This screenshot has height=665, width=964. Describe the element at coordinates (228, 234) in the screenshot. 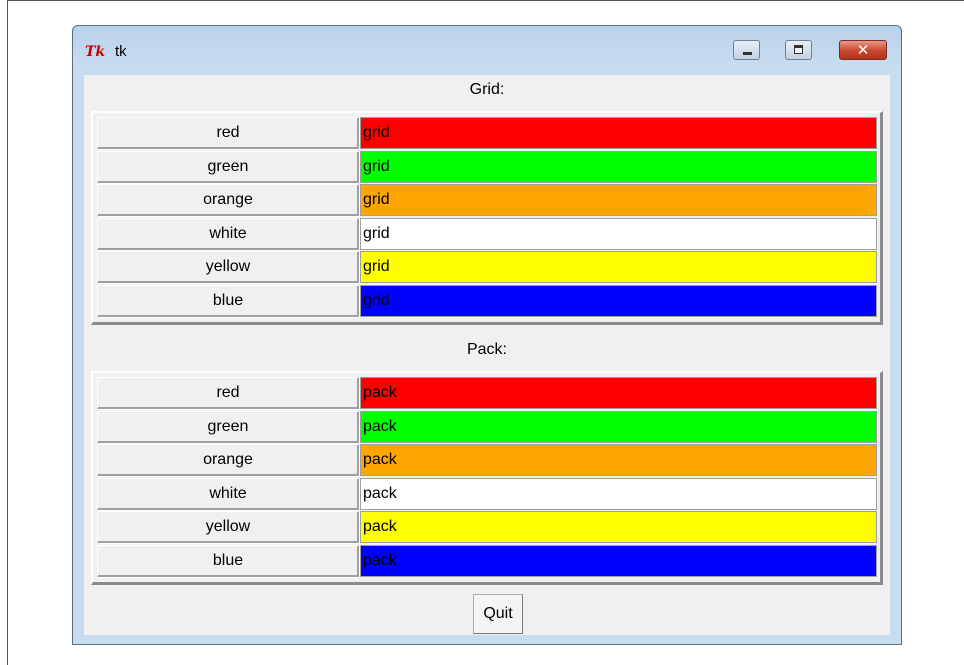

I see `grid-row-name: white` at that location.